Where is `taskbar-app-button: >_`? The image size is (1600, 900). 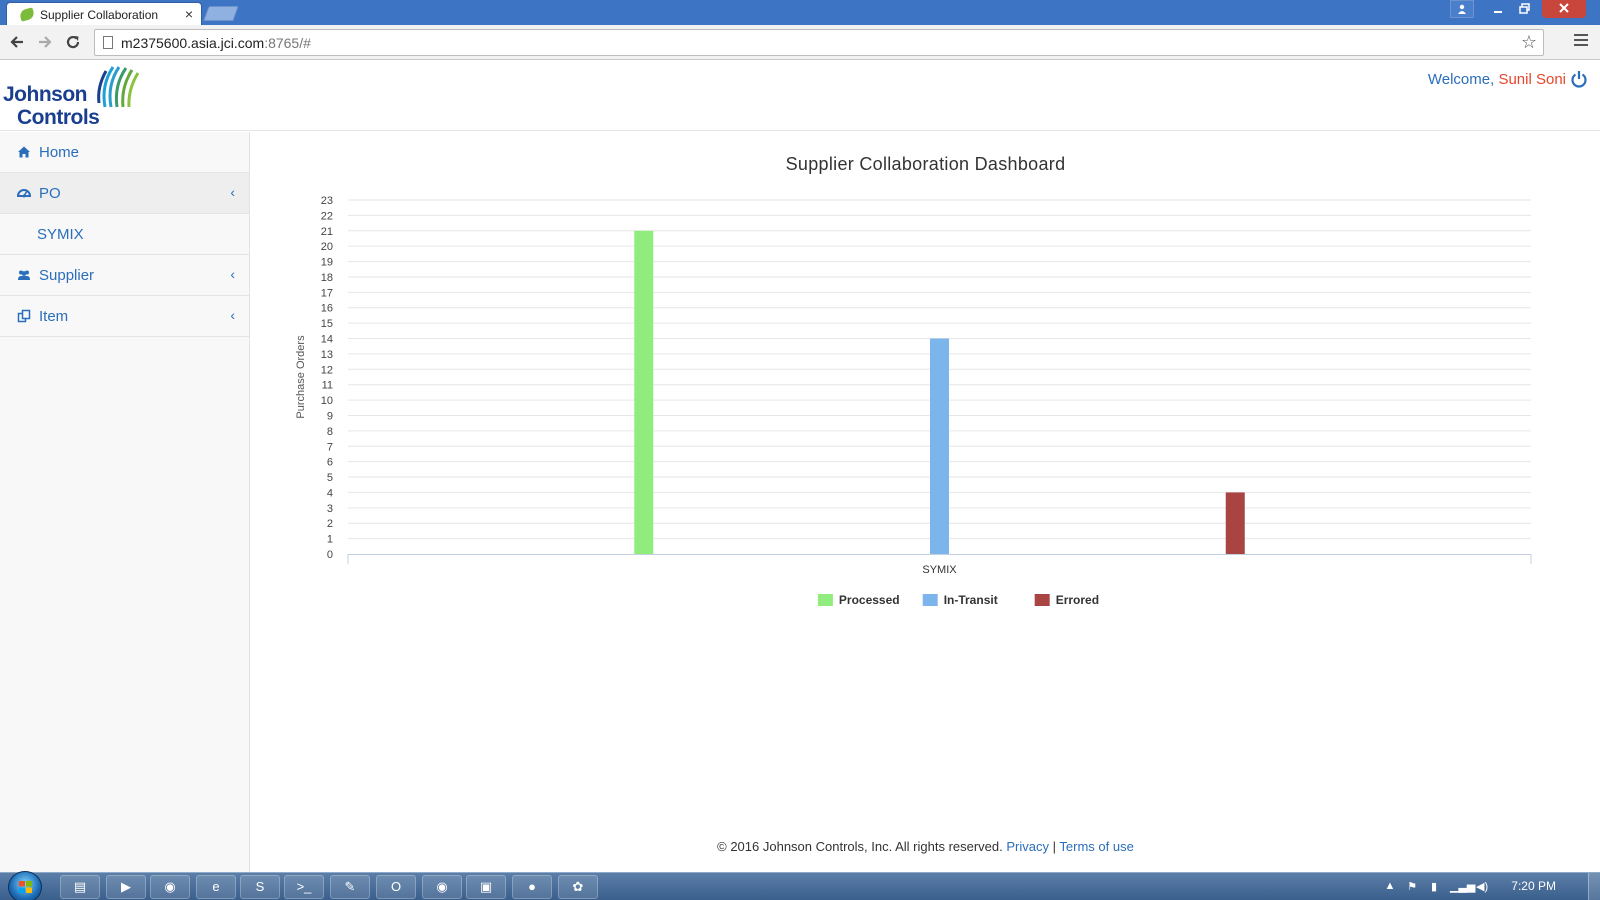 taskbar-app-button: >_ is located at coordinates (304, 887).